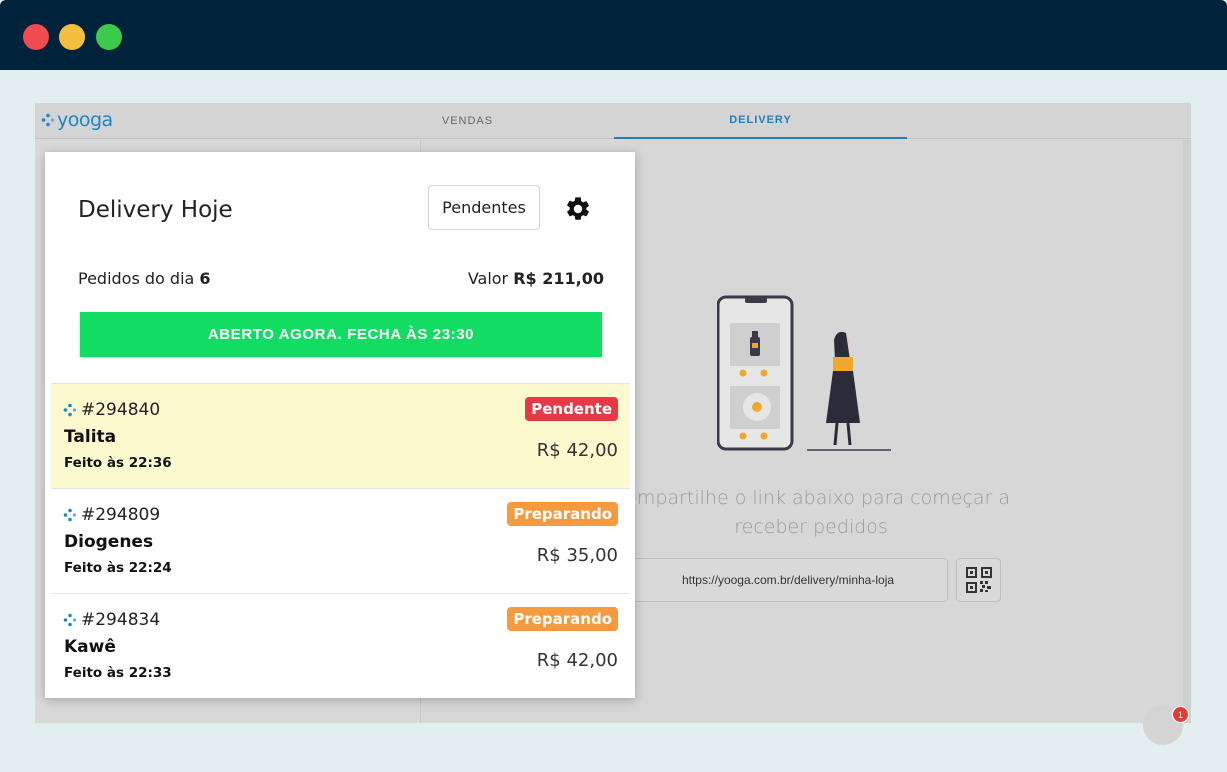 This screenshot has height=772, width=1227. Describe the element at coordinates (48, 120) in the screenshot. I see `yooga-logo-icon` at that location.